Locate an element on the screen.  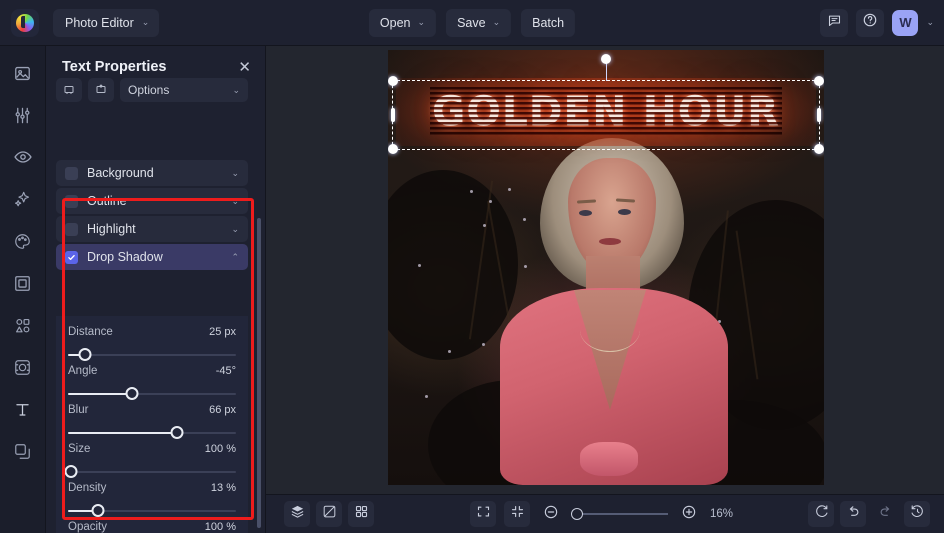
user-avatar: W is located at coordinates (905, 22).